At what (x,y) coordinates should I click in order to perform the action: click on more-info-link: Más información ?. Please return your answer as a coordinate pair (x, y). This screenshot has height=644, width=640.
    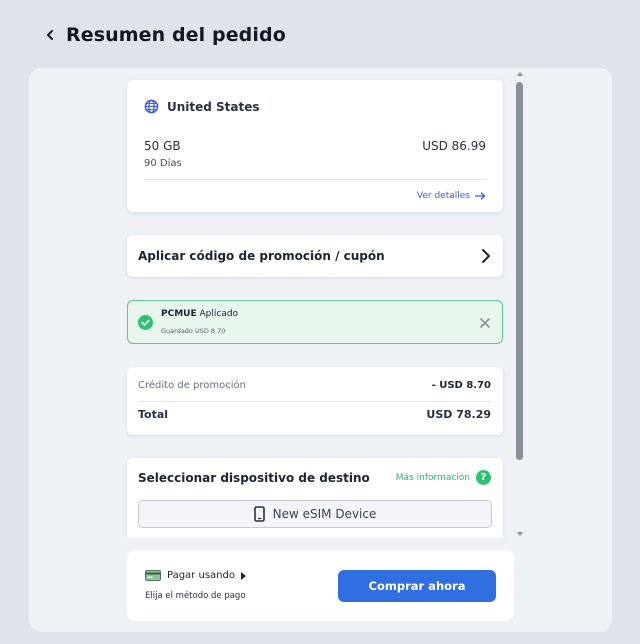
    Looking at the image, I should click on (443, 477).